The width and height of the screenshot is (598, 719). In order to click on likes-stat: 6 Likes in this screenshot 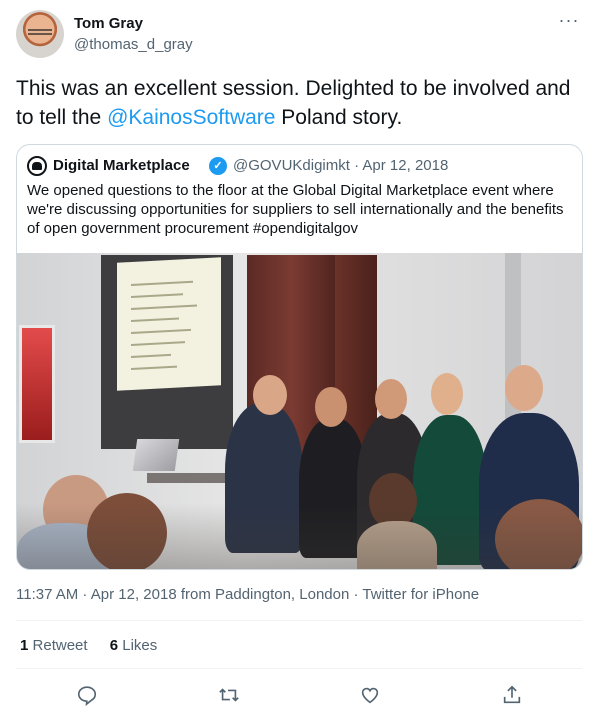, I will do `click(134, 645)`.